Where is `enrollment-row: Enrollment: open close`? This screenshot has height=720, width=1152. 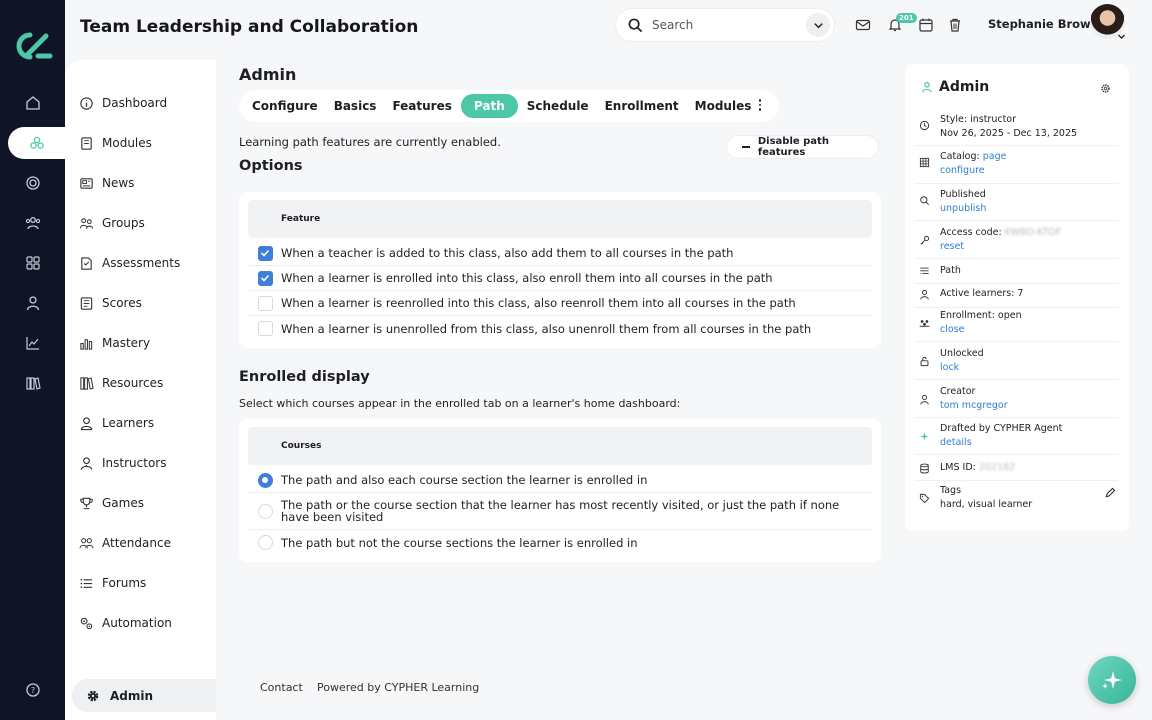 enrollment-row: Enrollment: open close is located at coordinates (1017, 325).